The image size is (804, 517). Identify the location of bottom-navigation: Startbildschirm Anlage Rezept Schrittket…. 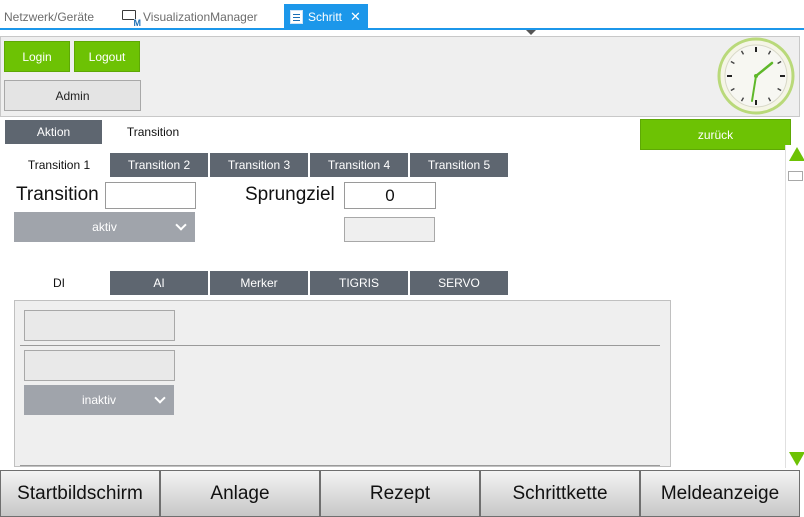
(402, 493).